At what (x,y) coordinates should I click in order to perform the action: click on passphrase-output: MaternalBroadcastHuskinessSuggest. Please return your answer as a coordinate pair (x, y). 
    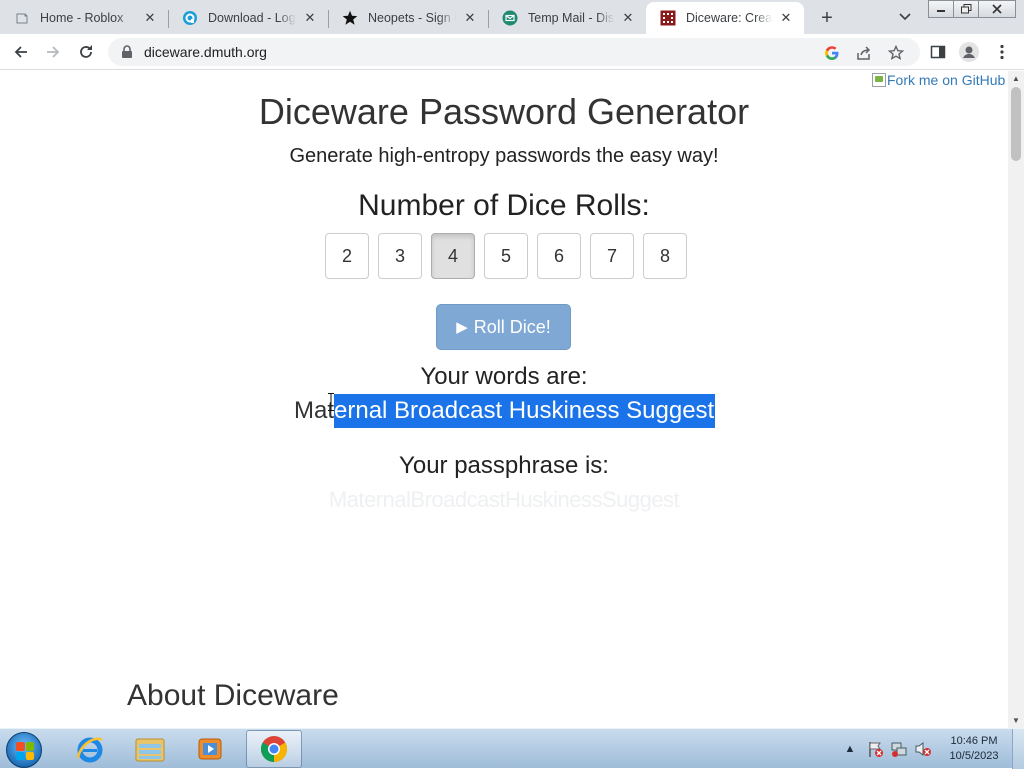
    Looking at the image, I should click on (504, 500).